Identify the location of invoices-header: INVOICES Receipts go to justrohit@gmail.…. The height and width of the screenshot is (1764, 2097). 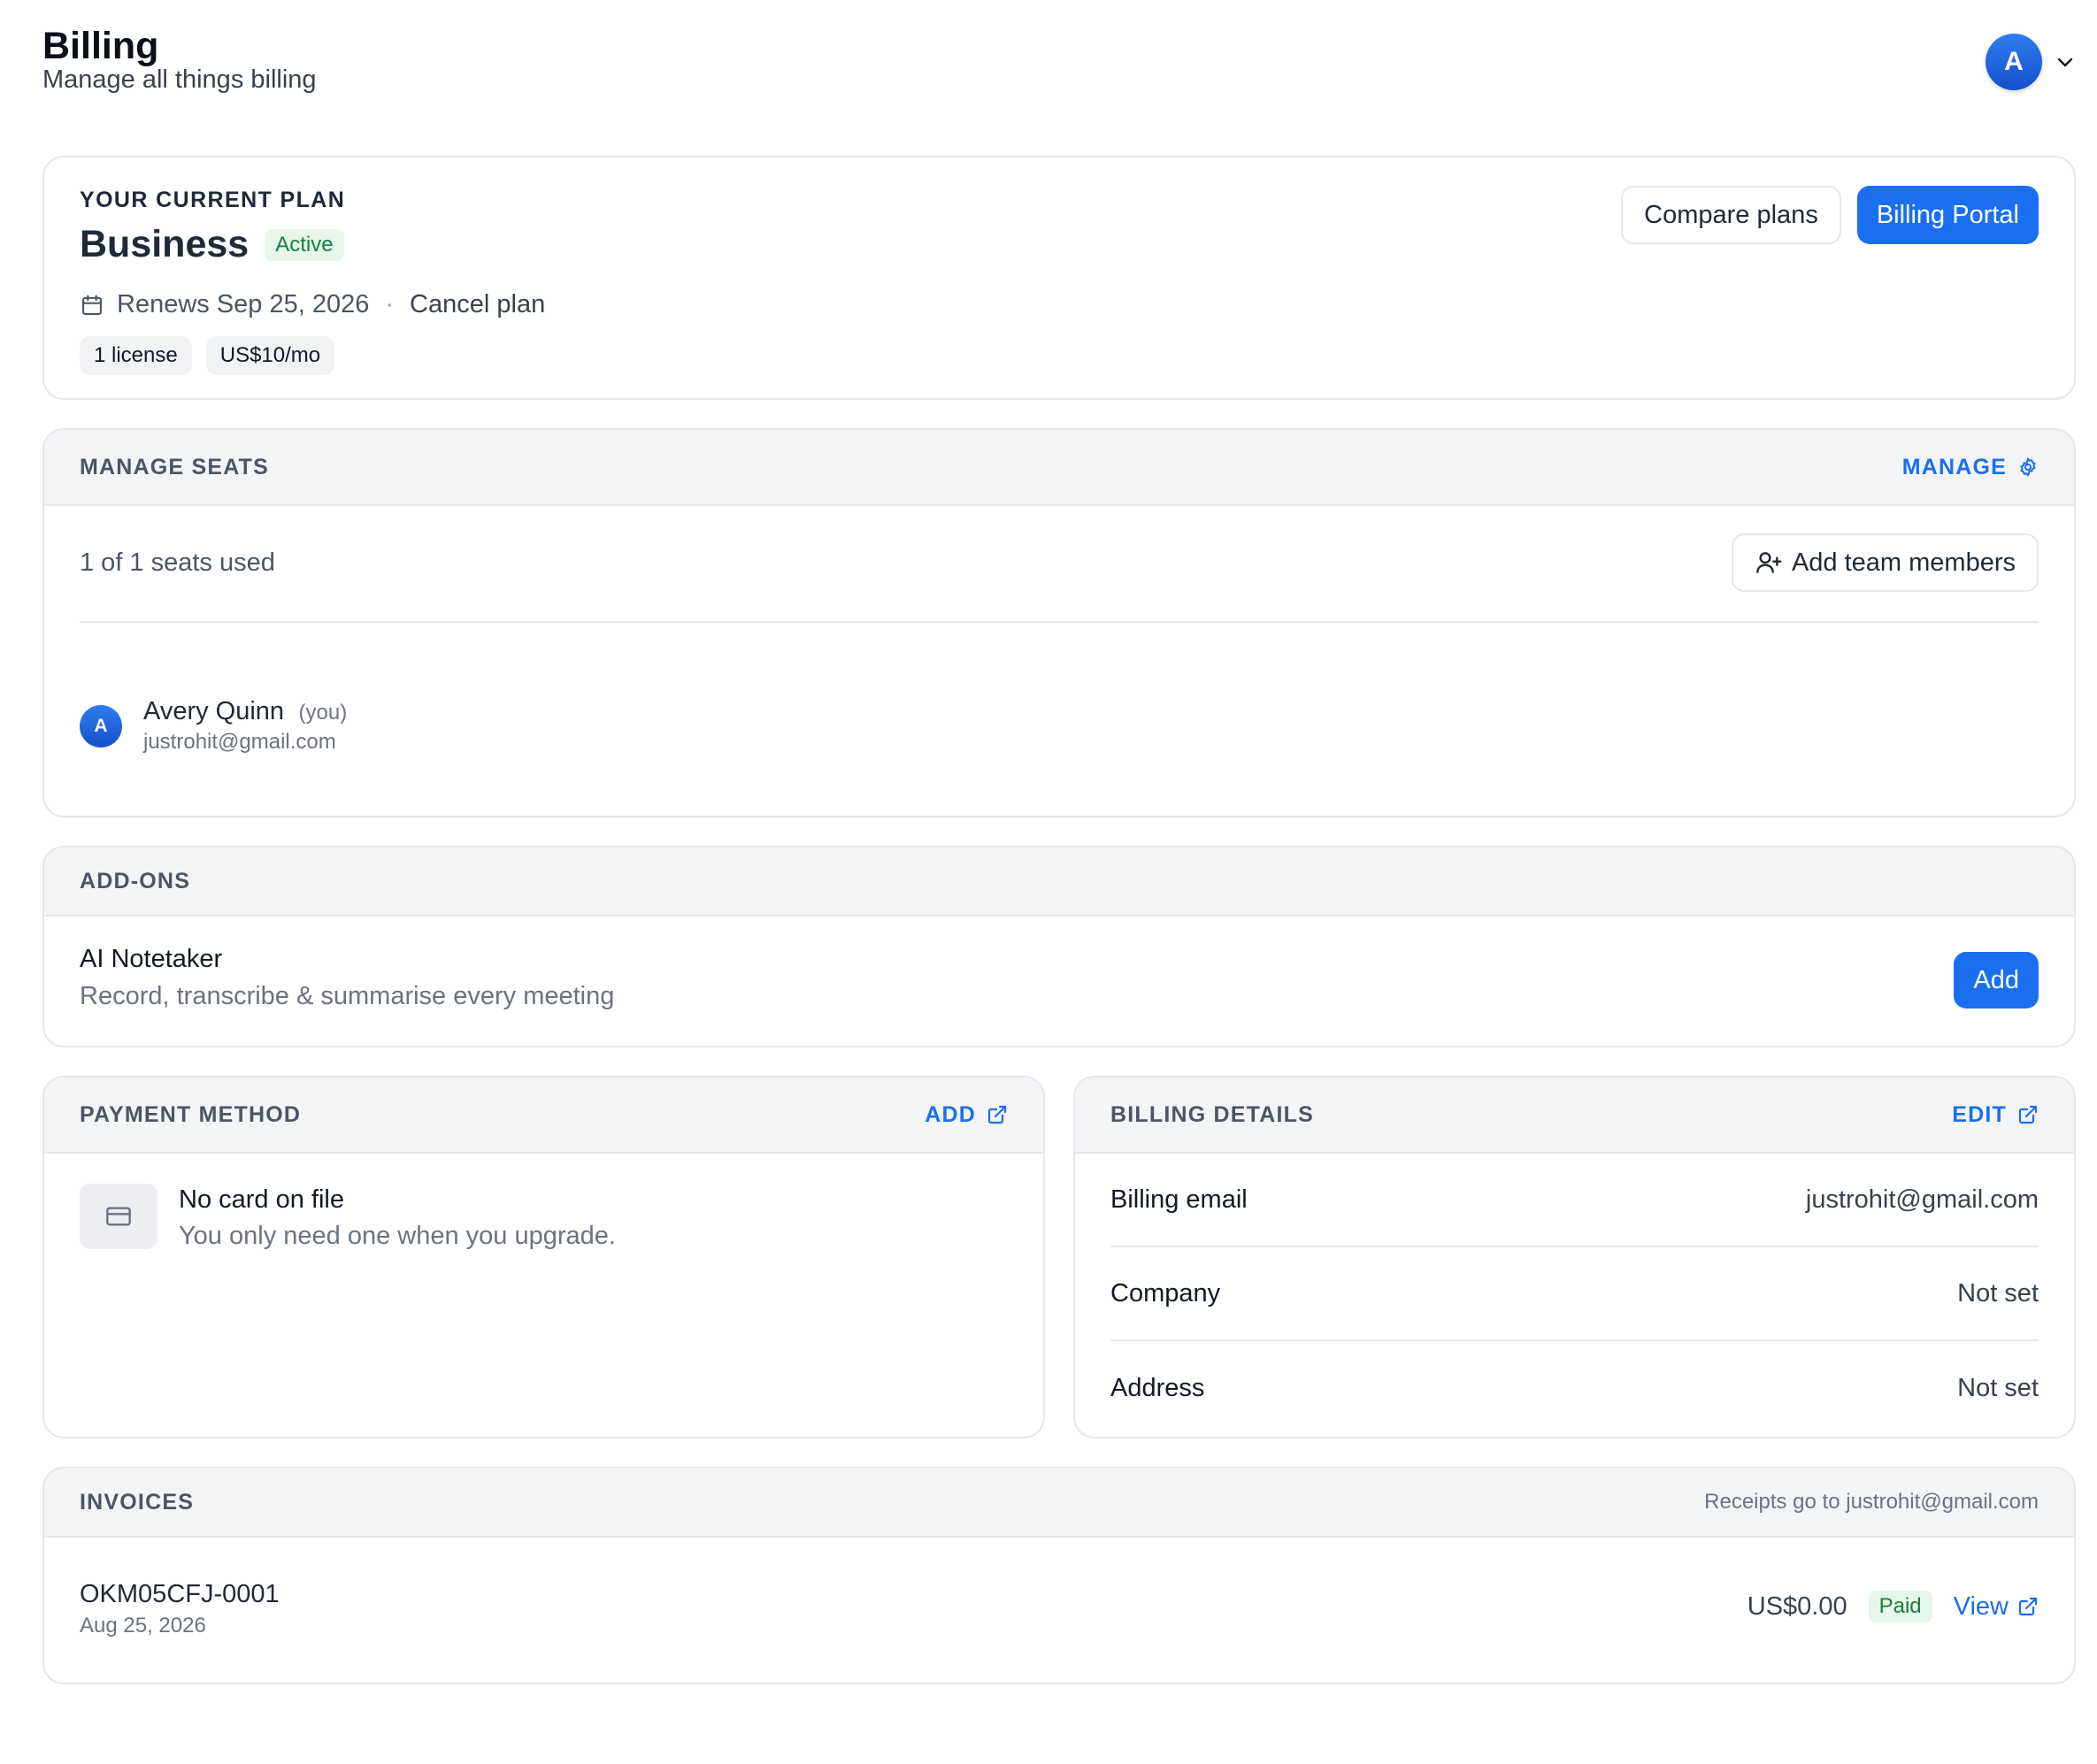
(1059, 1503).